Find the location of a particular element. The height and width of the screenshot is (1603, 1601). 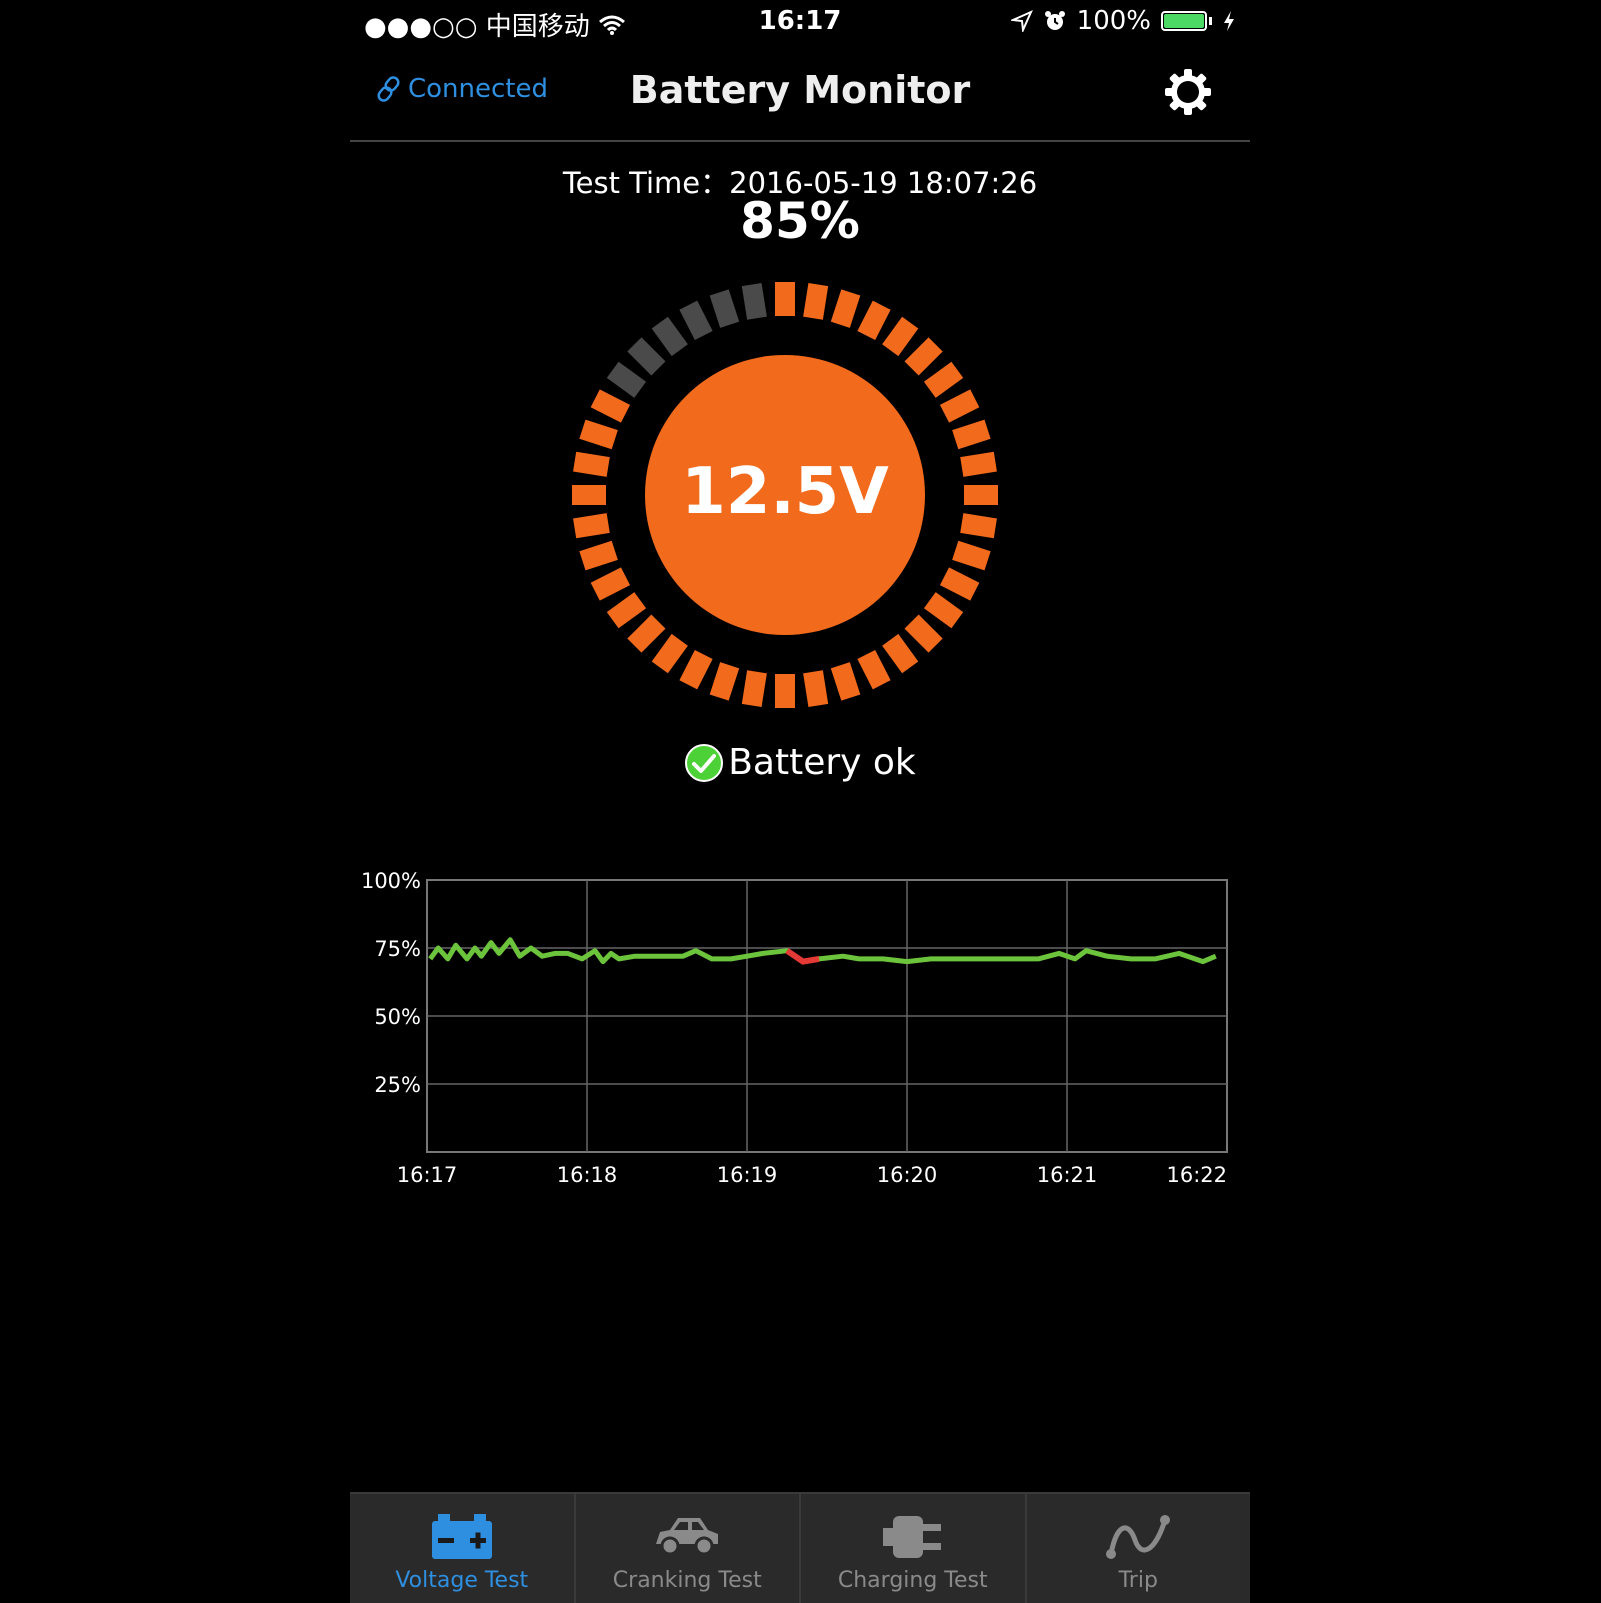

phone-battery-icon is located at coordinates (1184, 21).